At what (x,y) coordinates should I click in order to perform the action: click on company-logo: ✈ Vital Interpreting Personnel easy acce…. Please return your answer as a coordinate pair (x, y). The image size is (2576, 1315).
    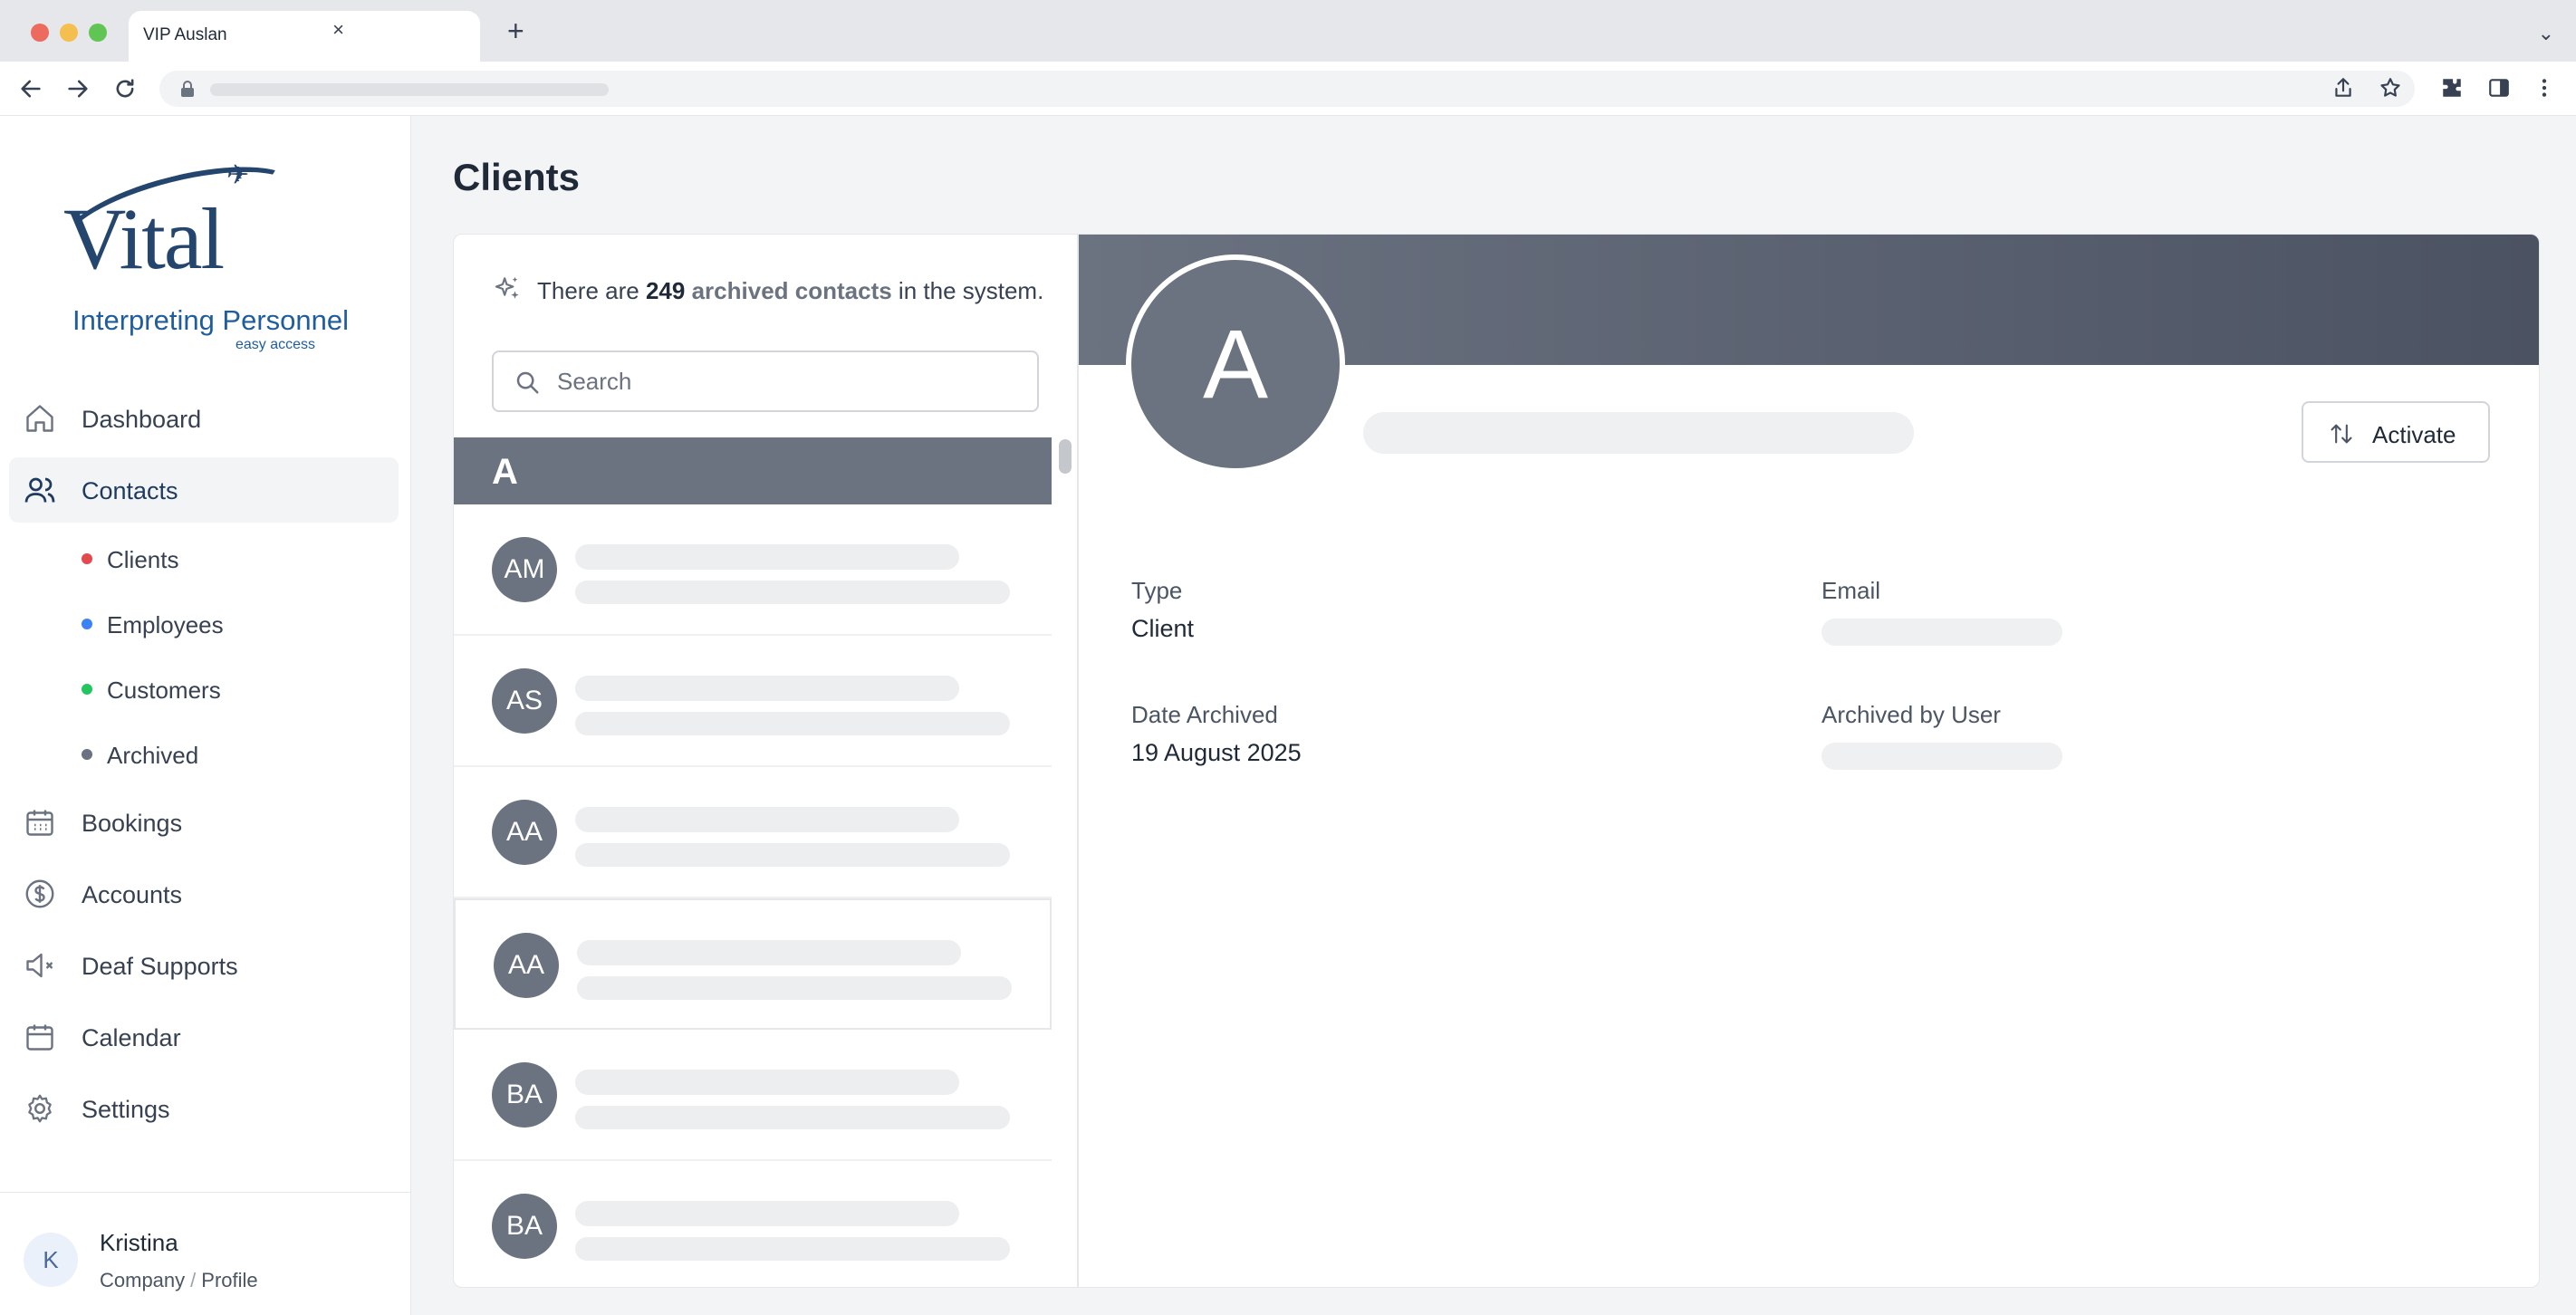
    Looking at the image, I should click on (200, 249).